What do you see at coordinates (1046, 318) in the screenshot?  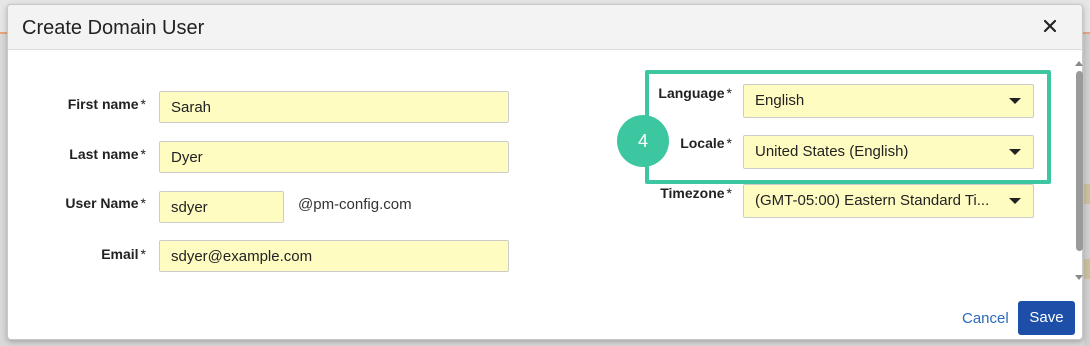 I see `save-button: Save` at bounding box center [1046, 318].